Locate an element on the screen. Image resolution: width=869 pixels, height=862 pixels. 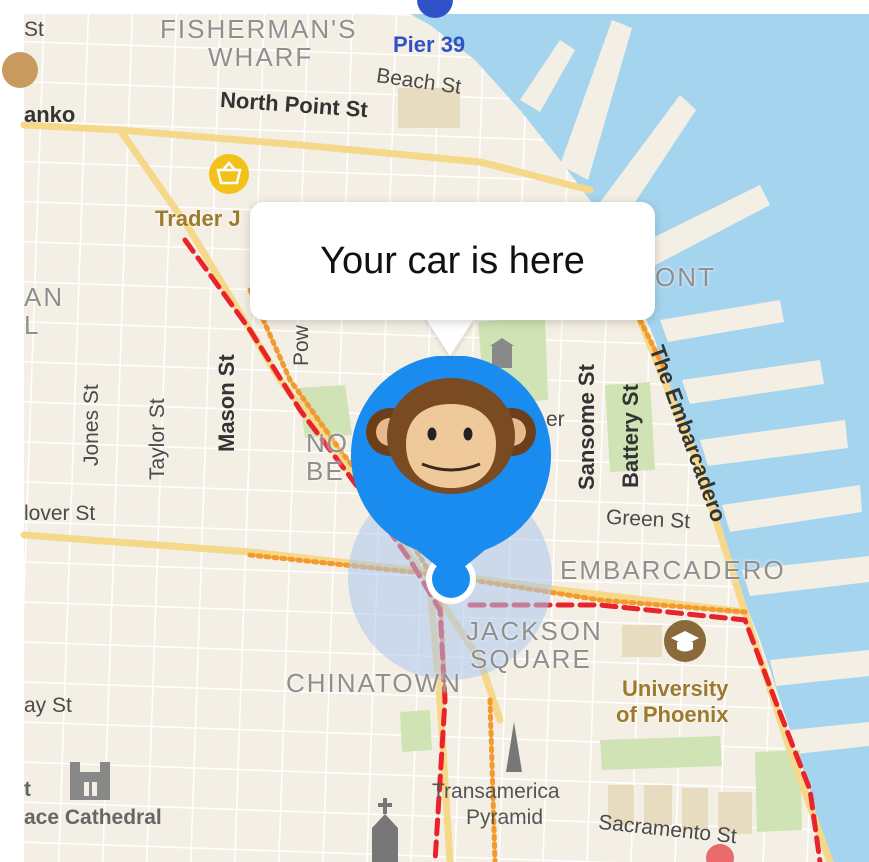
callout-text: Your car is here is located at coordinates (452, 260).